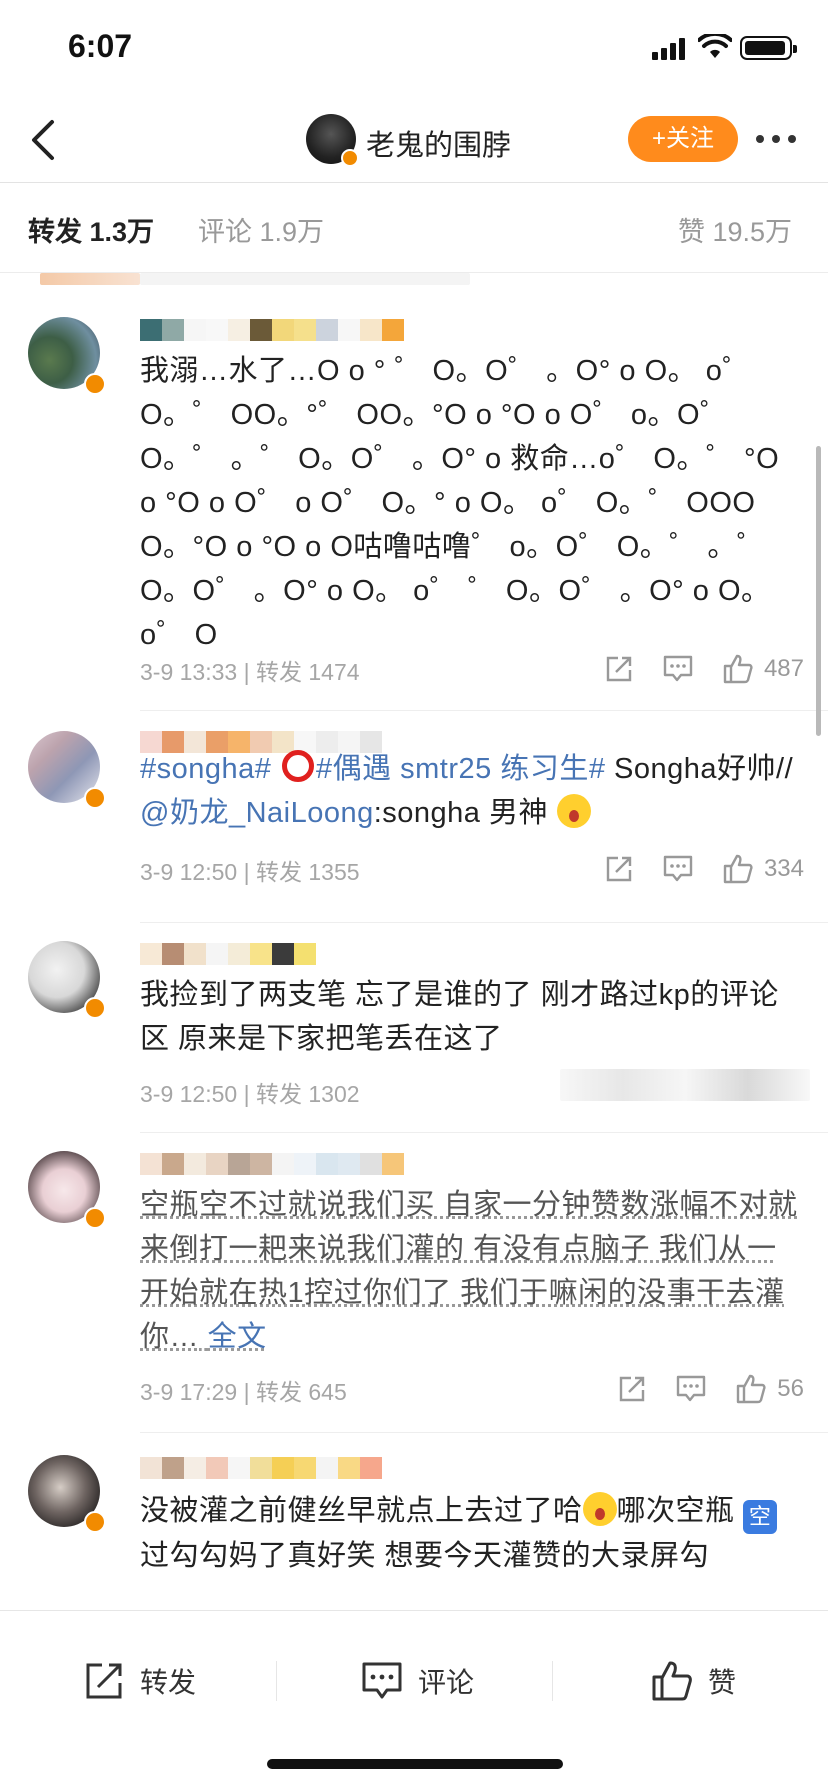 The width and height of the screenshot is (828, 1792). What do you see at coordinates (783, 868) in the screenshot?
I see `like-count: 334` at bounding box center [783, 868].